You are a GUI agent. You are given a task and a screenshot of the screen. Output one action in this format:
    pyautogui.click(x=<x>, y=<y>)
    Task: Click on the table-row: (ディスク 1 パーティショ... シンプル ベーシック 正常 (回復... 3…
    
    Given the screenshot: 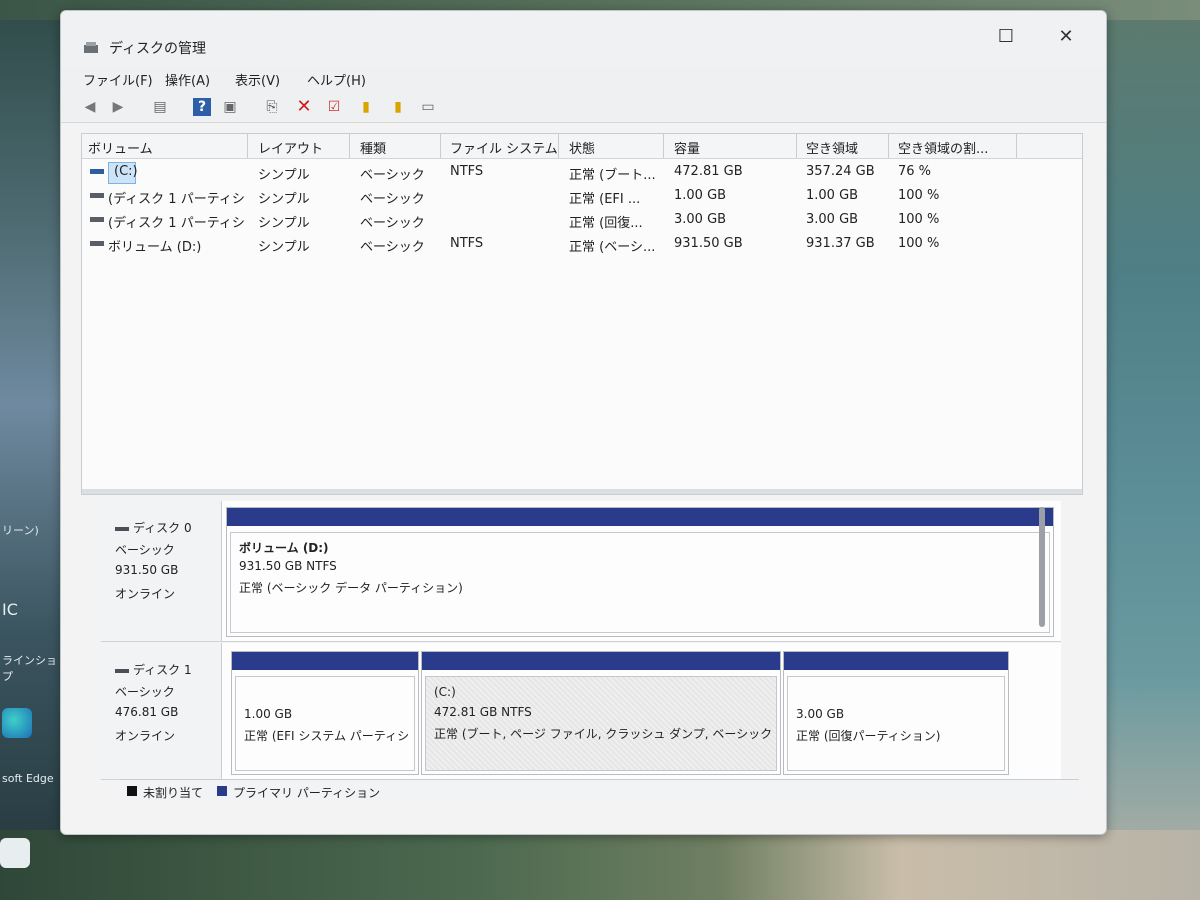 What is the action you would take?
    pyautogui.click(x=582, y=220)
    